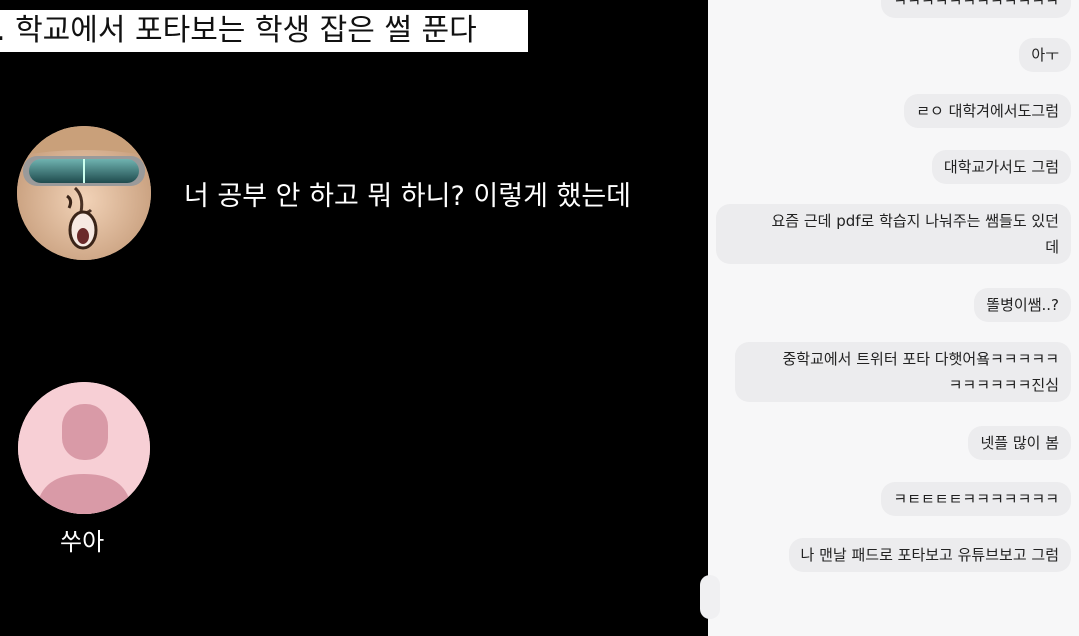  I want to click on chat-message: ㅋㅋㅋㅋㅋㅋㅋㅋㅋㅋㅋㅋ, so click(976, 9).